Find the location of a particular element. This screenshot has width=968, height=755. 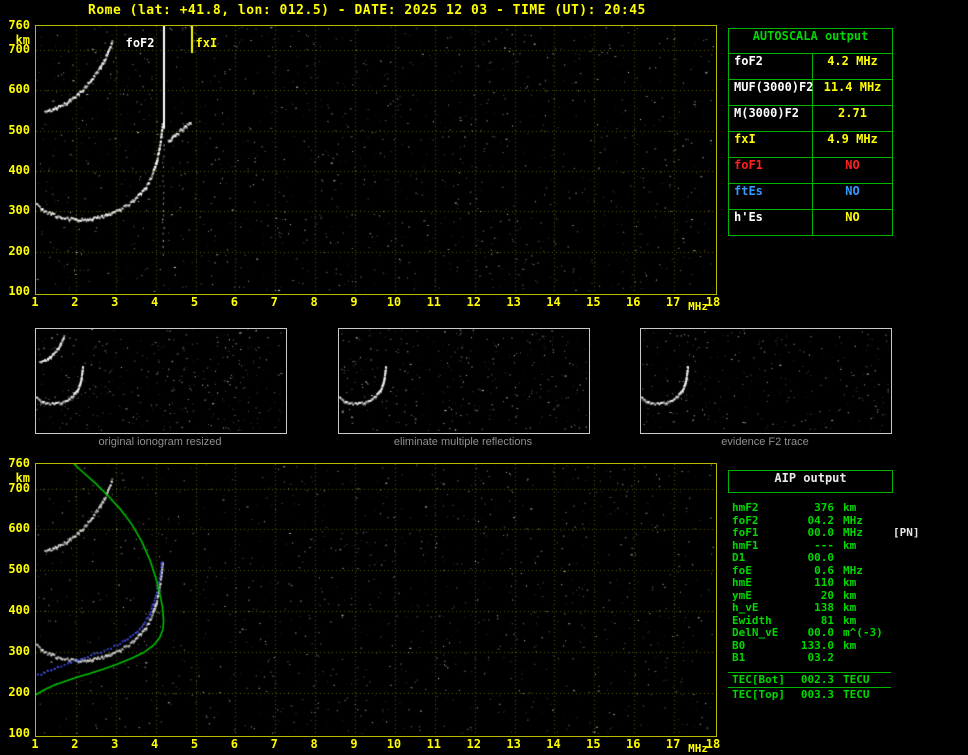

aip-label: foE is located at coordinates (742, 570).